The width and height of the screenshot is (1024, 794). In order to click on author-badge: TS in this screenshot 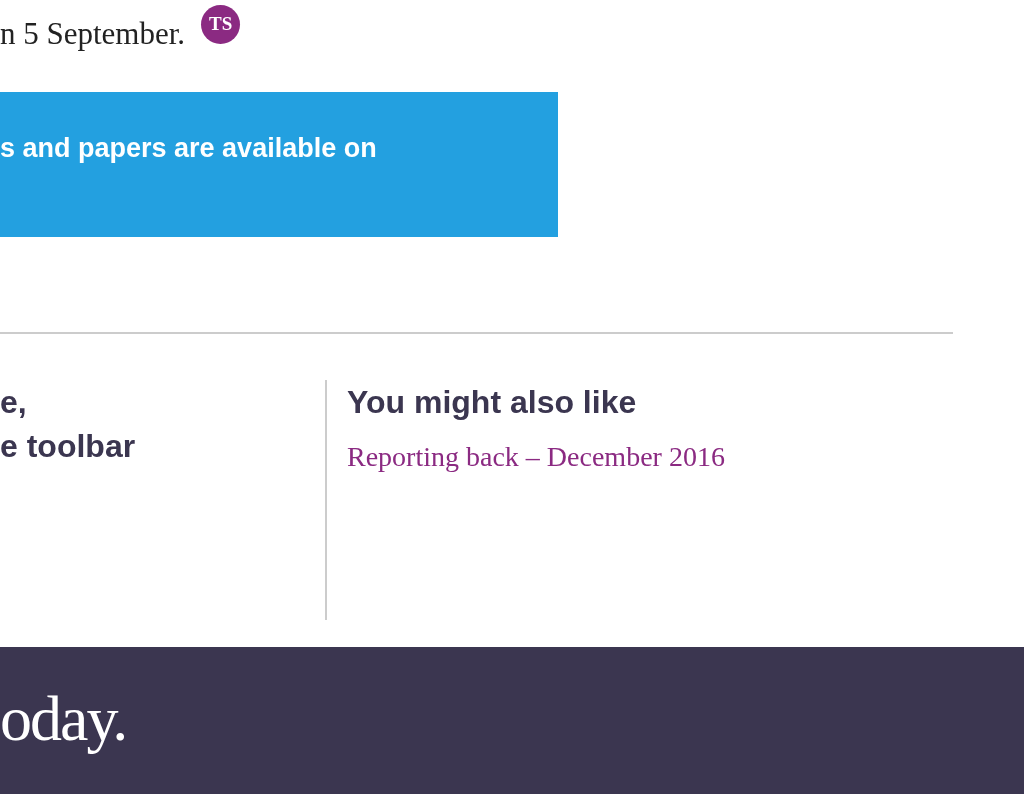, I will do `click(221, 24)`.